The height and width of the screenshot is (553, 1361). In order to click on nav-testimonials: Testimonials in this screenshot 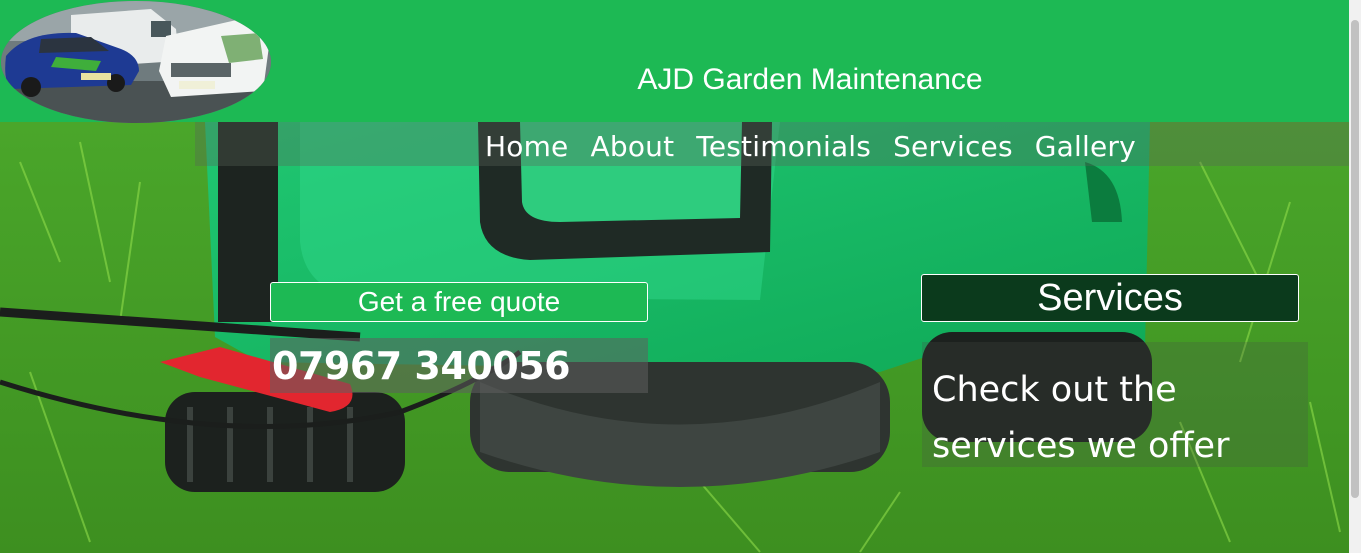, I will do `click(783, 147)`.